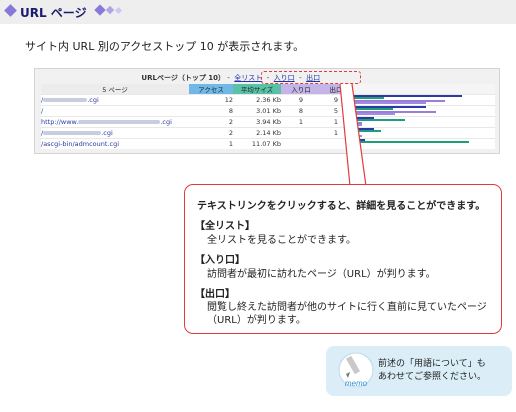 This screenshot has width=516, height=412. Describe the element at coordinates (281, 240) in the screenshot. I see `term-all-list-desc: 全リストを見ることができます。` at that location.